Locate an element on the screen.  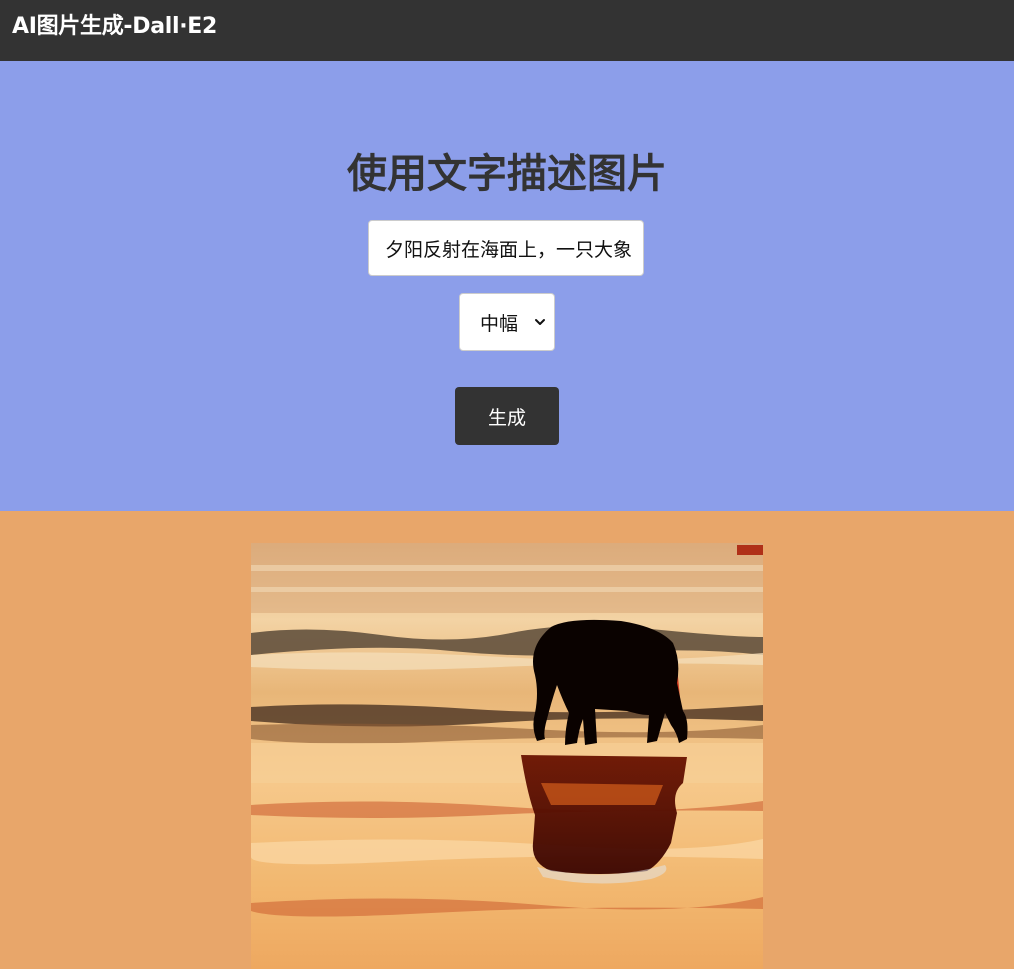
prompt-input is located at coordinates (506, 248).